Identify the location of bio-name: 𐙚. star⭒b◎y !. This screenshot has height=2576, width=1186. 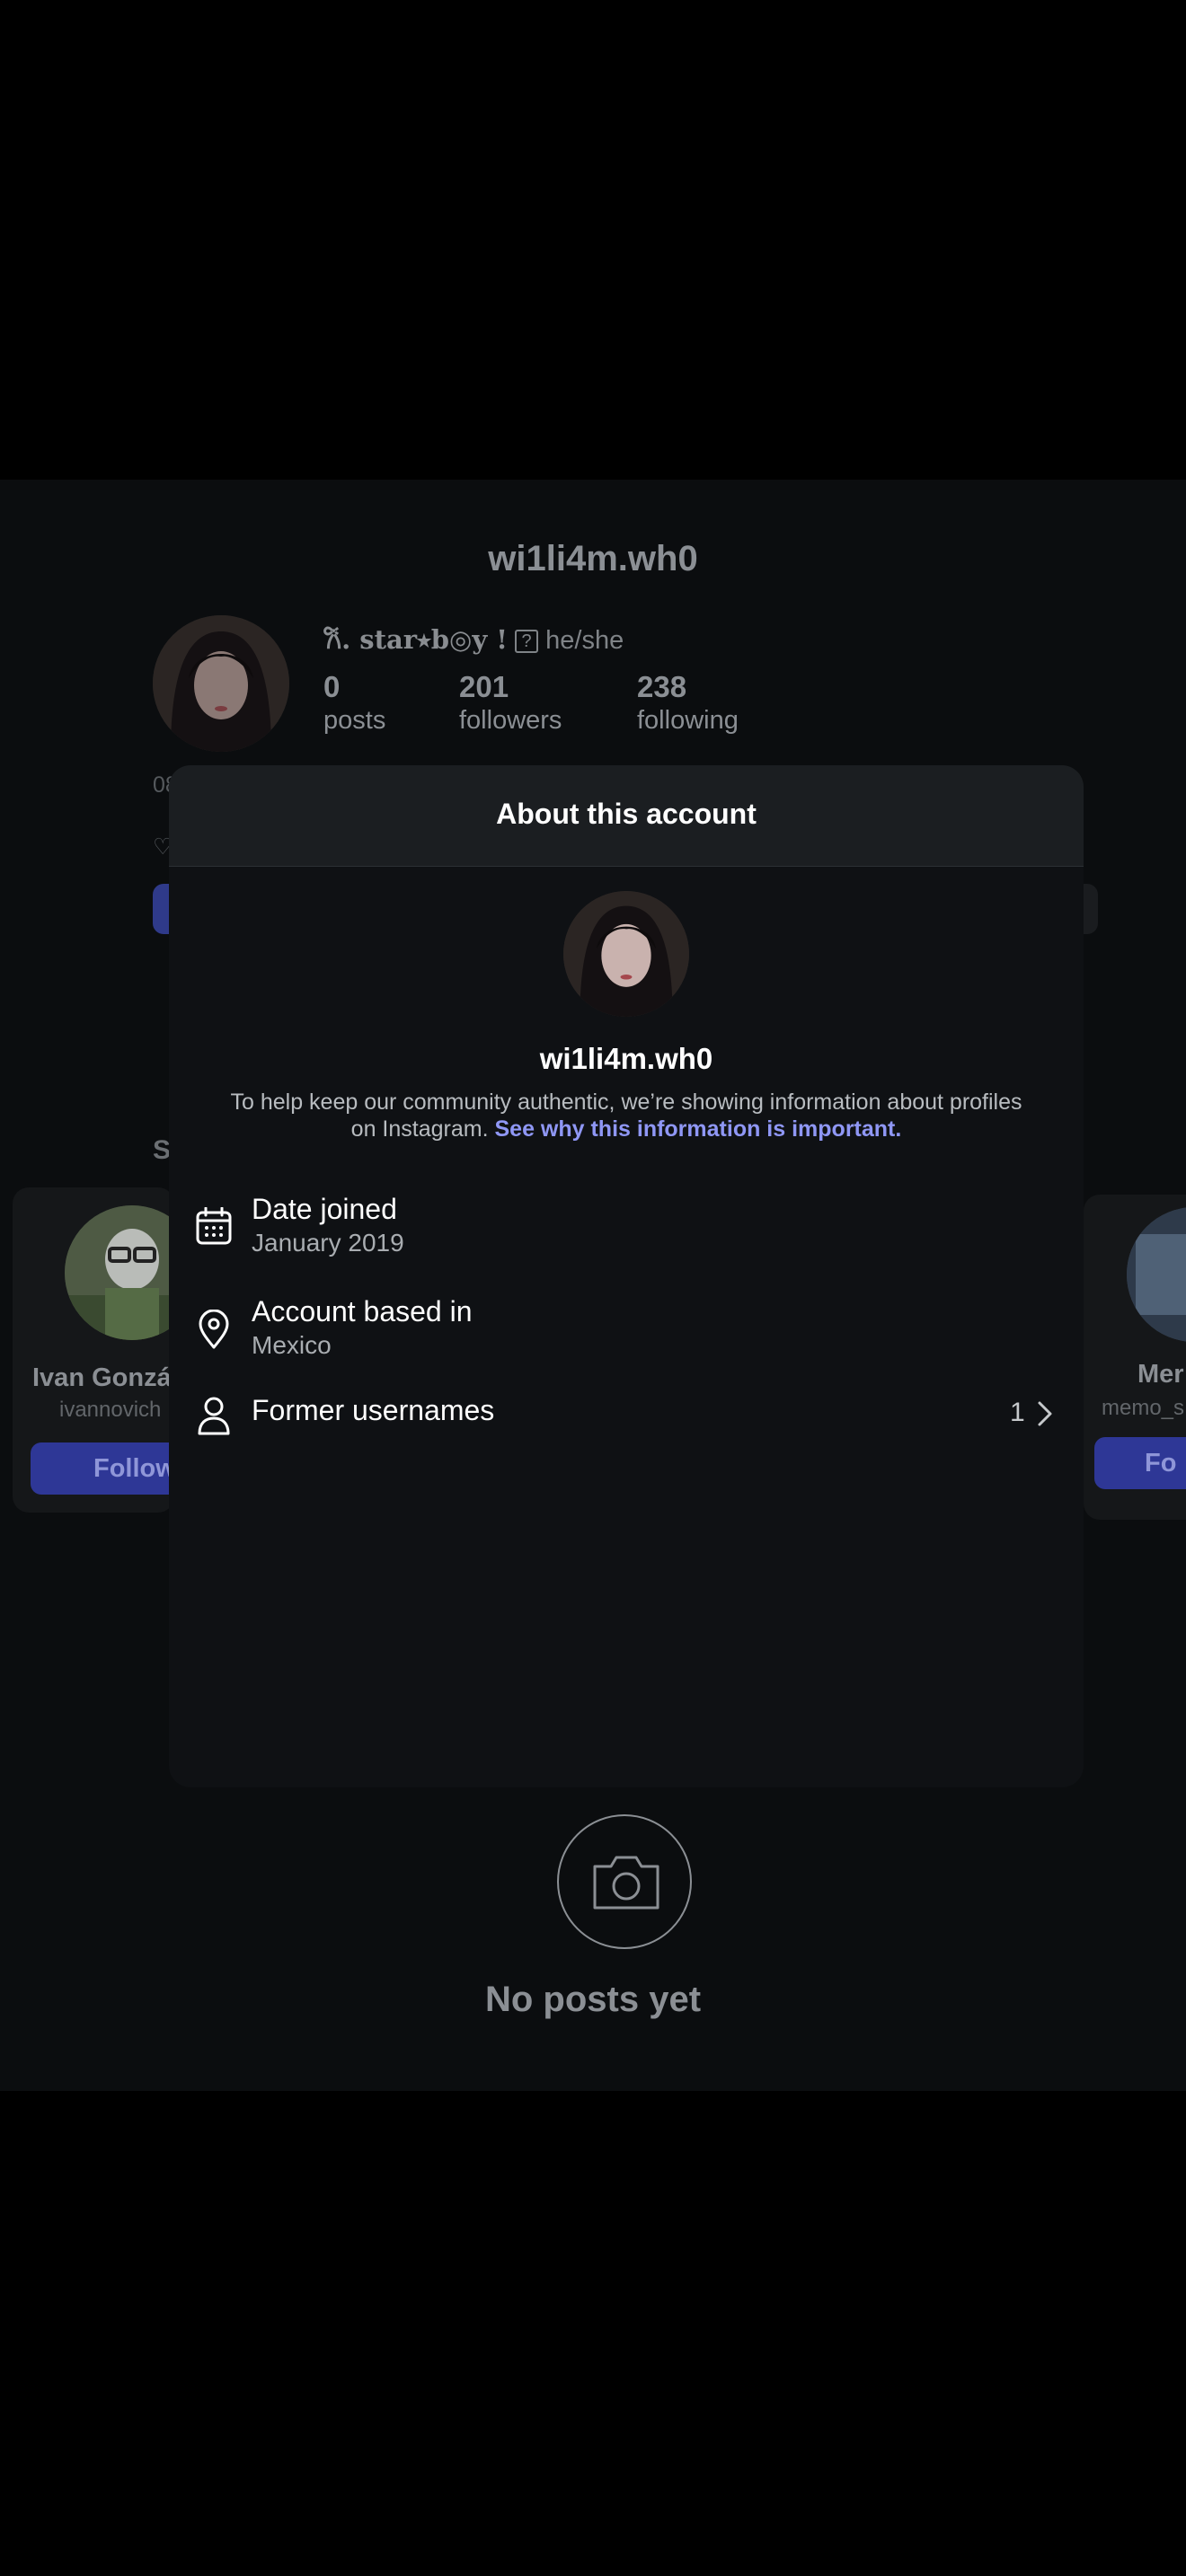
(415, 639).